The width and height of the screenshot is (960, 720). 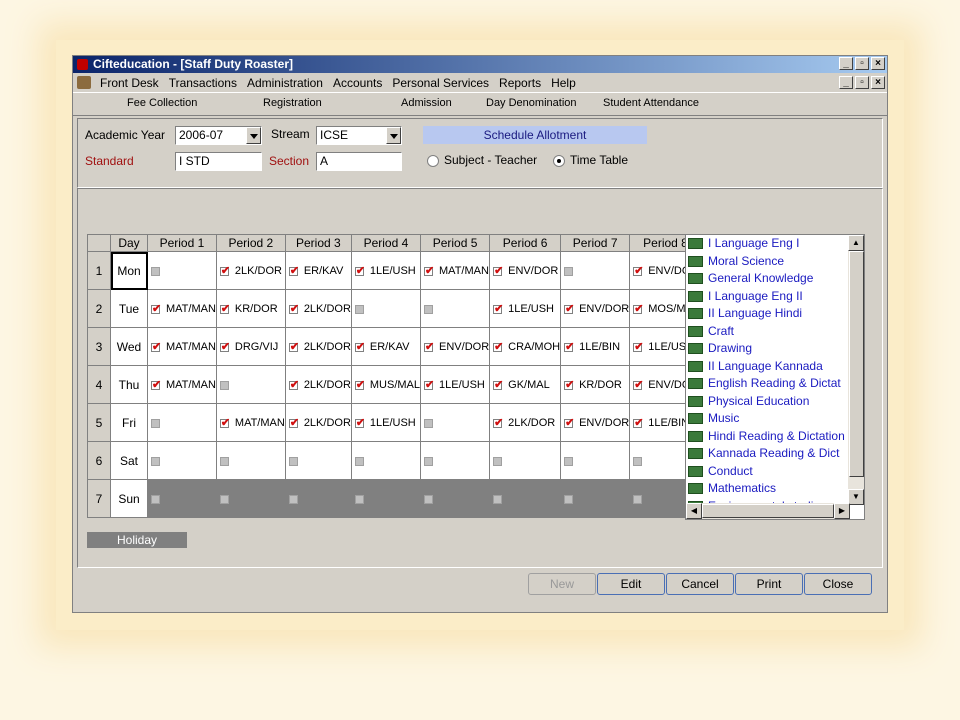 I want to click on registration-link: Registration, so click(x=292, y=103).